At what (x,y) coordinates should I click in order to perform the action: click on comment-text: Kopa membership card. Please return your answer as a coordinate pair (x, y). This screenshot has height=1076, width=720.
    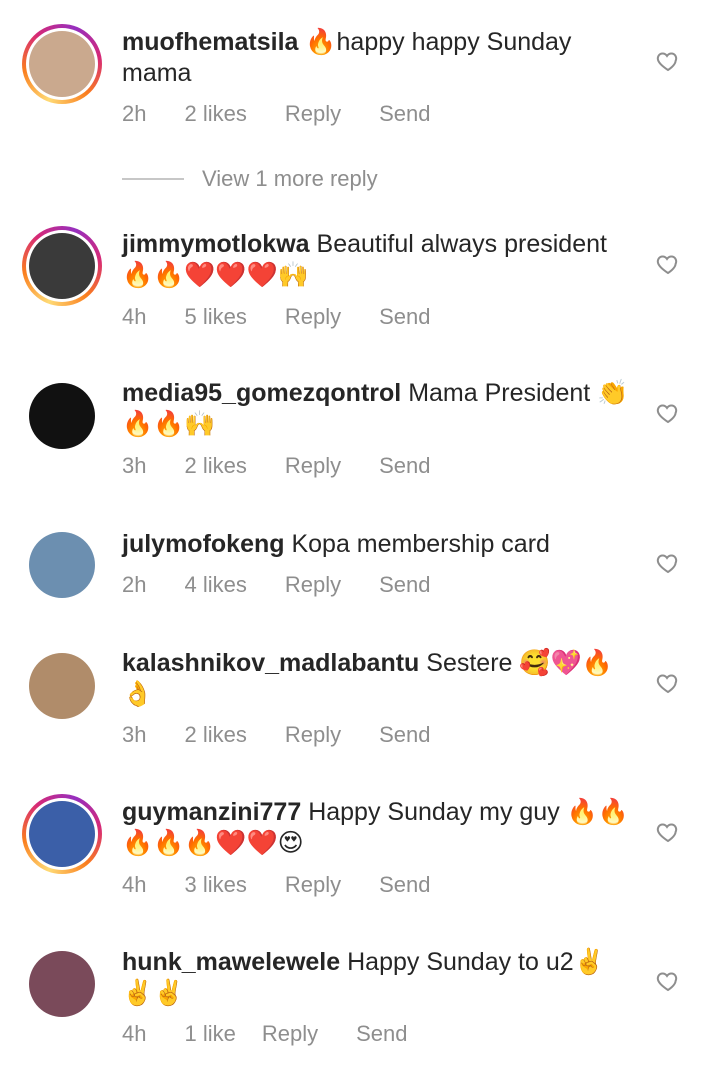
    Looking at the image, I should click on (420, 544).